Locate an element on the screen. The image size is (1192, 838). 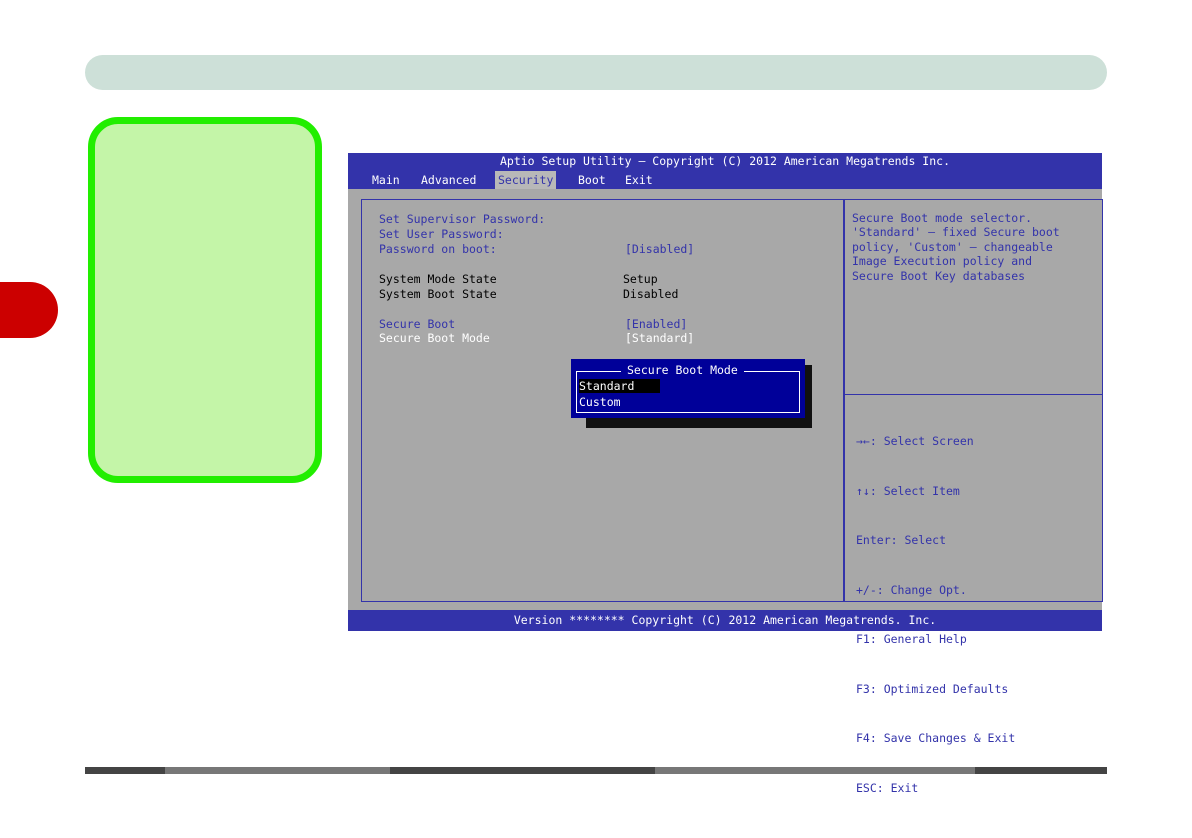
key-select-screen: →←: Select Screen is located at coordinates (915, 441).